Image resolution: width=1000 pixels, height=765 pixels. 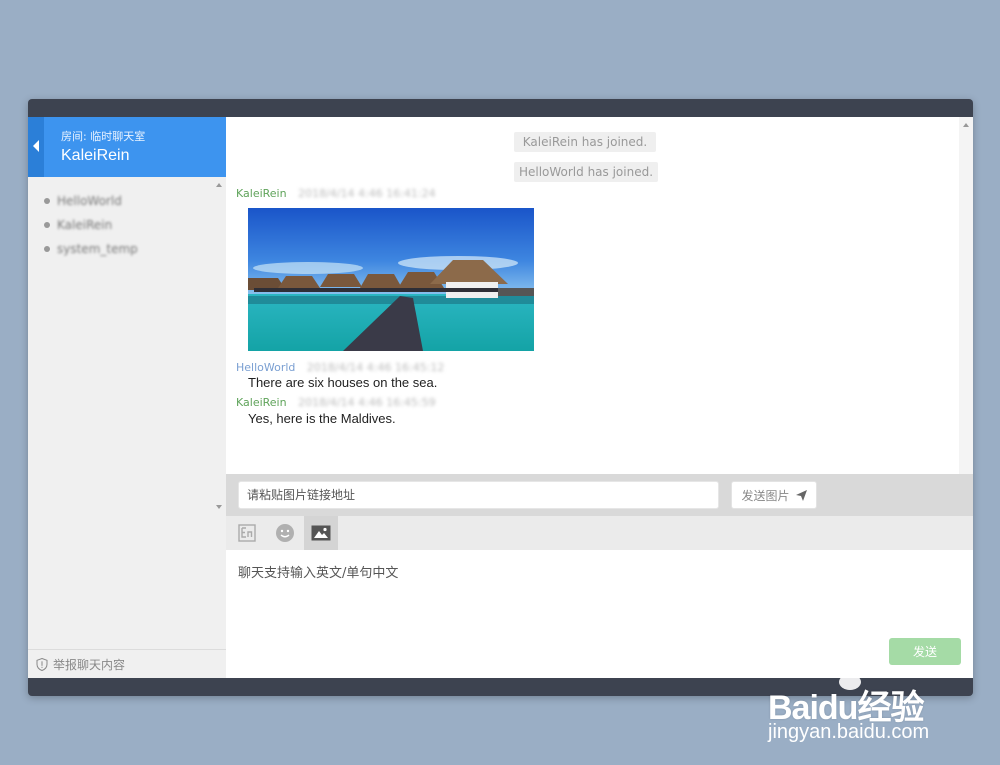 I want to click on collapse-sidebar-button, so click(x=36, y=147).